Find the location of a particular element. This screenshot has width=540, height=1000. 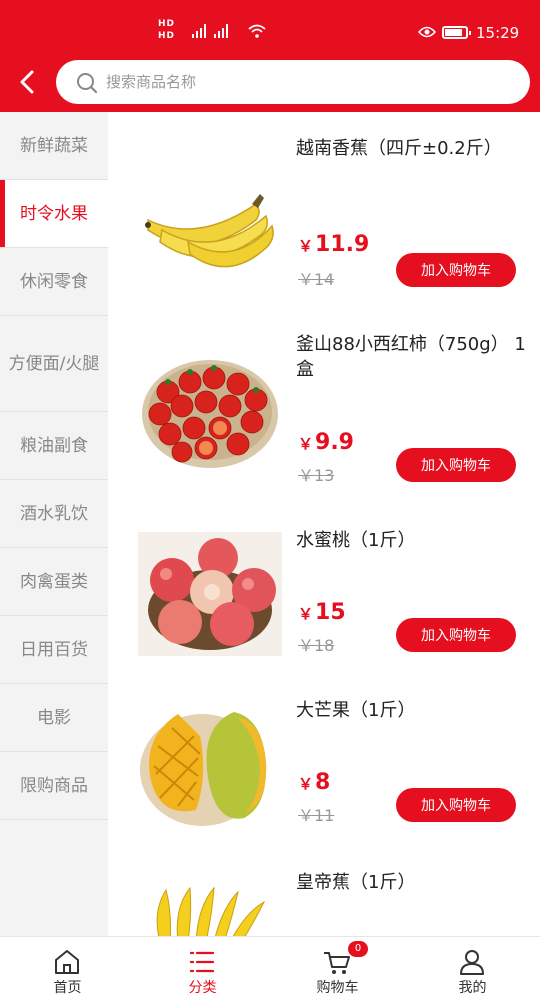

nav-home-label: 首页 is located at coordinates (67, 988).